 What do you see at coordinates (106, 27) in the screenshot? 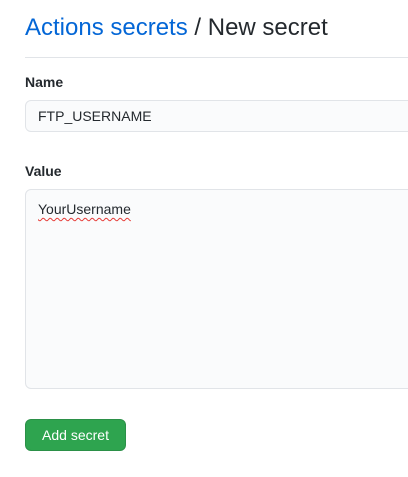
I see `breadcrumb-link-actions-secrets: Actions secrets` at bounding box center [106, 27].